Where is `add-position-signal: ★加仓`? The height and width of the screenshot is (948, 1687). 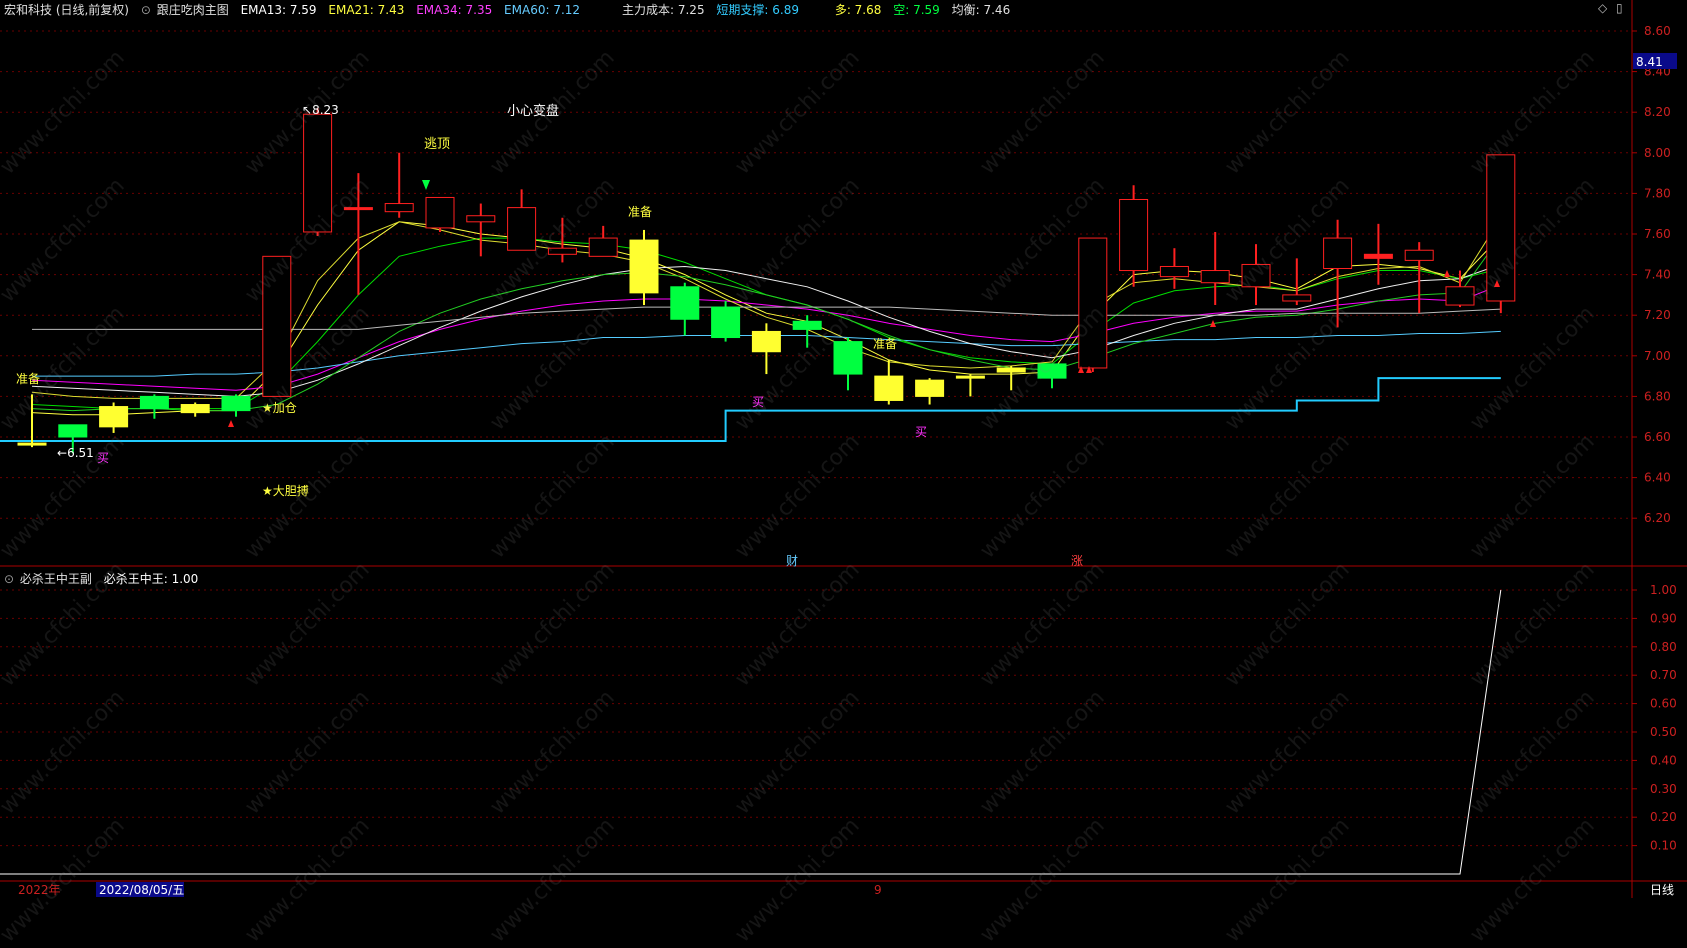
add-position-signal: ★加仓 is located at coordinates (279, 408).